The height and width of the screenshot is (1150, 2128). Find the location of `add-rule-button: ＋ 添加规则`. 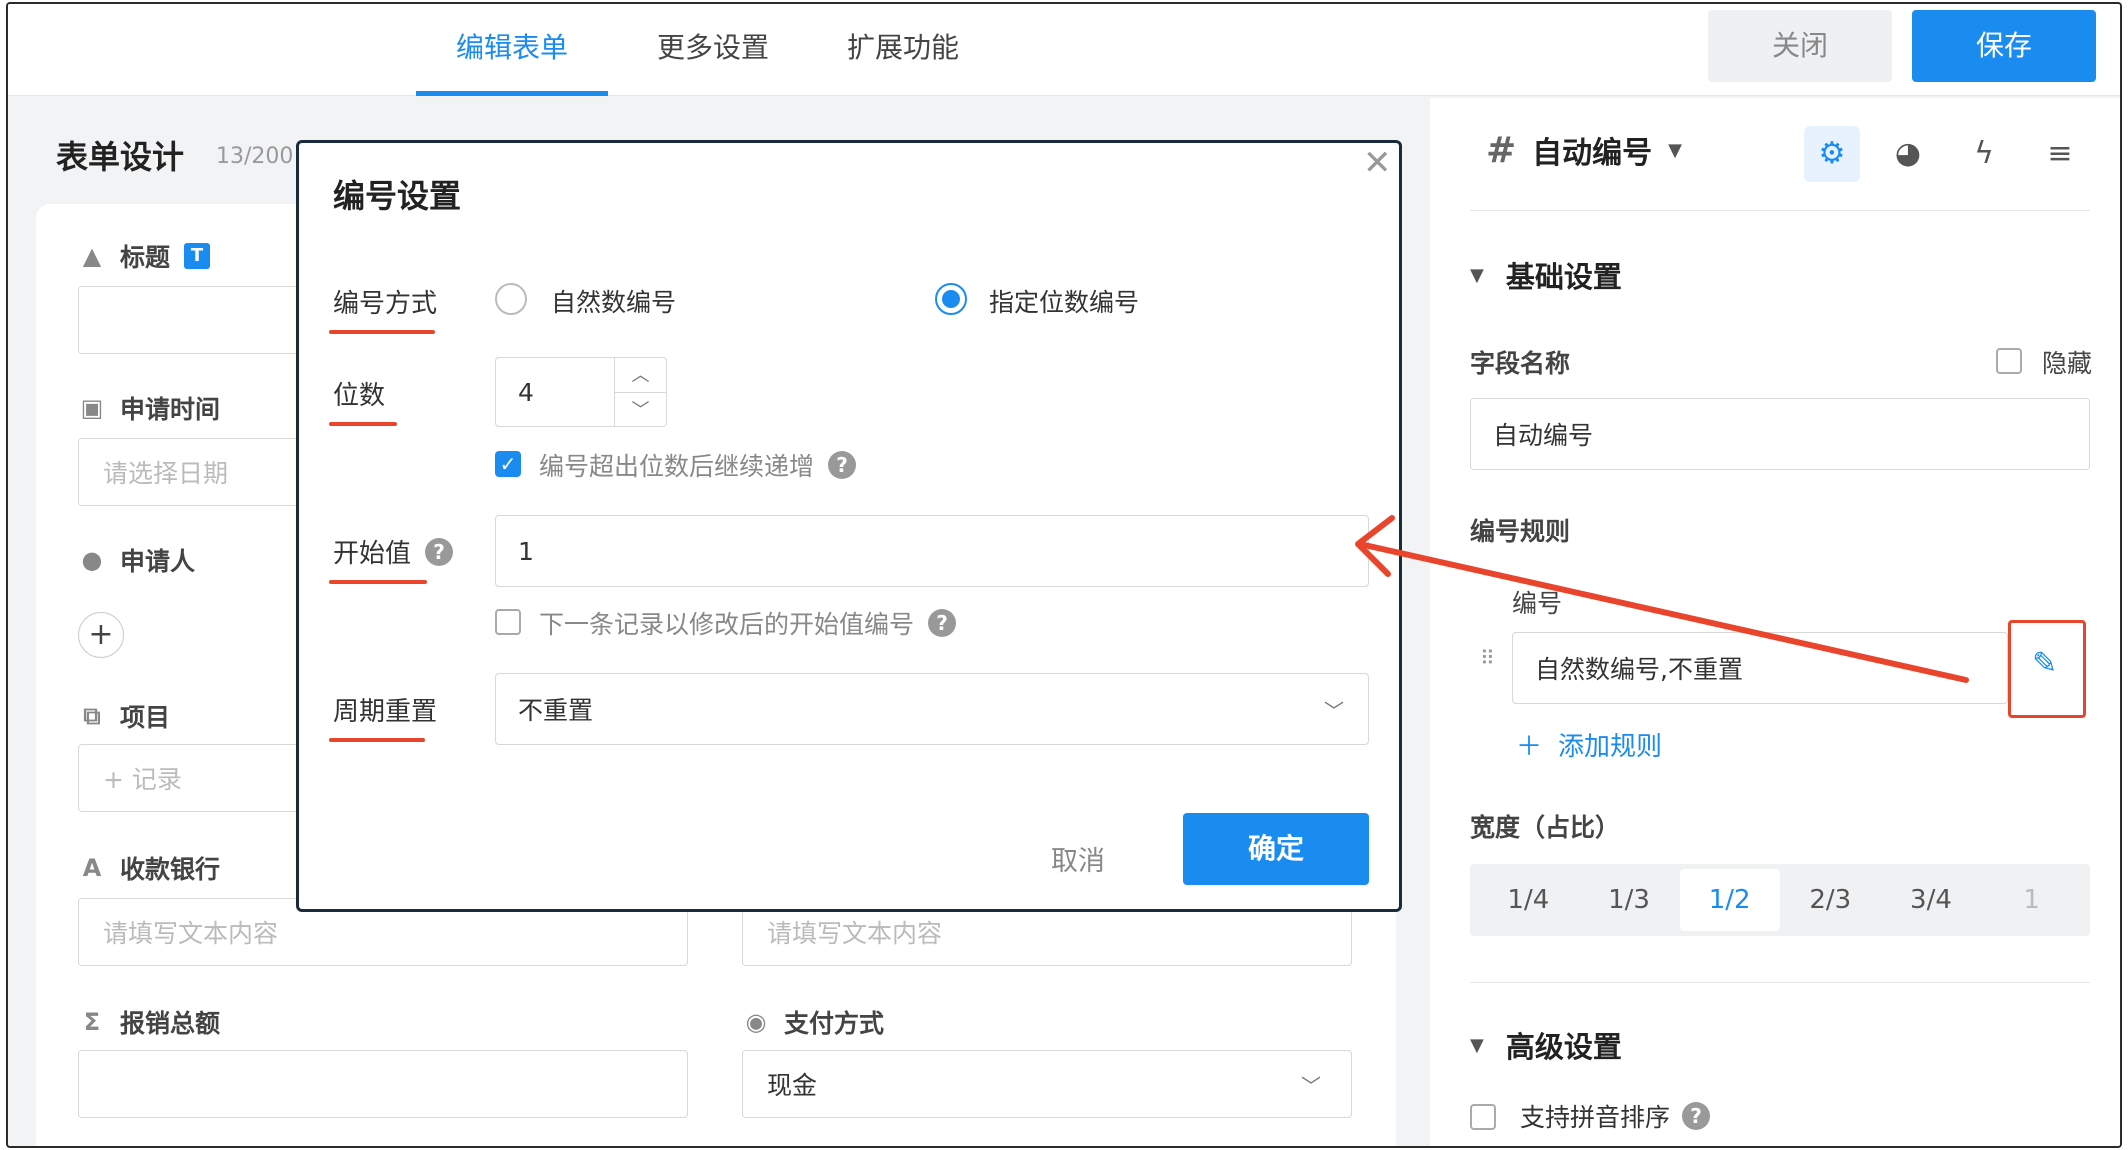

add-rule-button: ＋ 添加规则 is located at coordinates (1589, 744).